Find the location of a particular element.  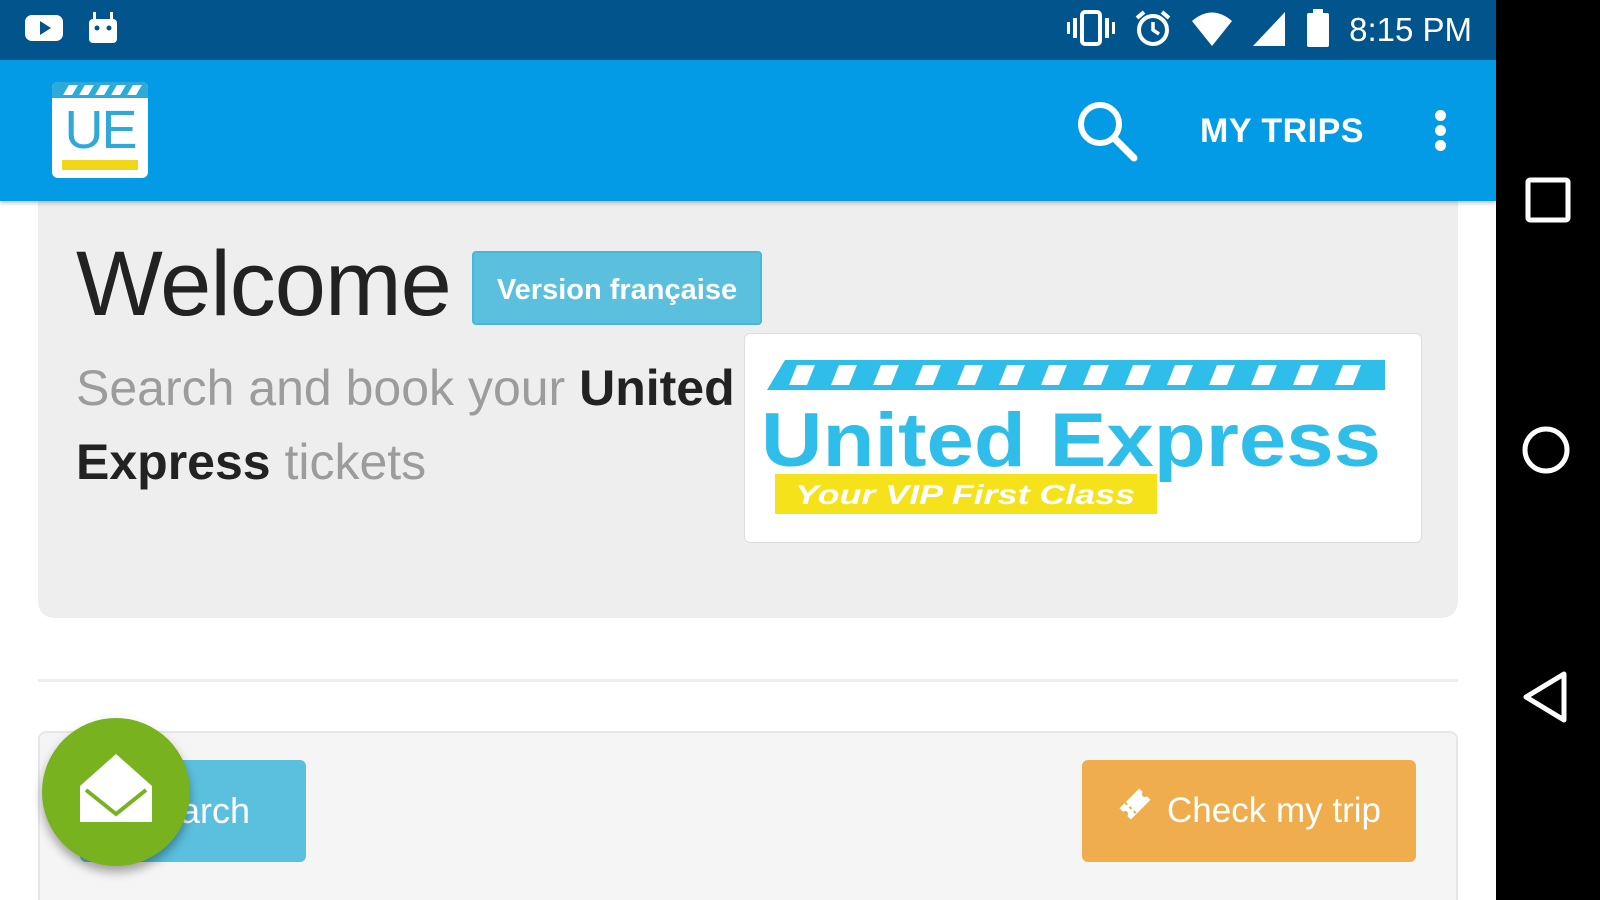

home-button is located at coordinates (1549, 449).